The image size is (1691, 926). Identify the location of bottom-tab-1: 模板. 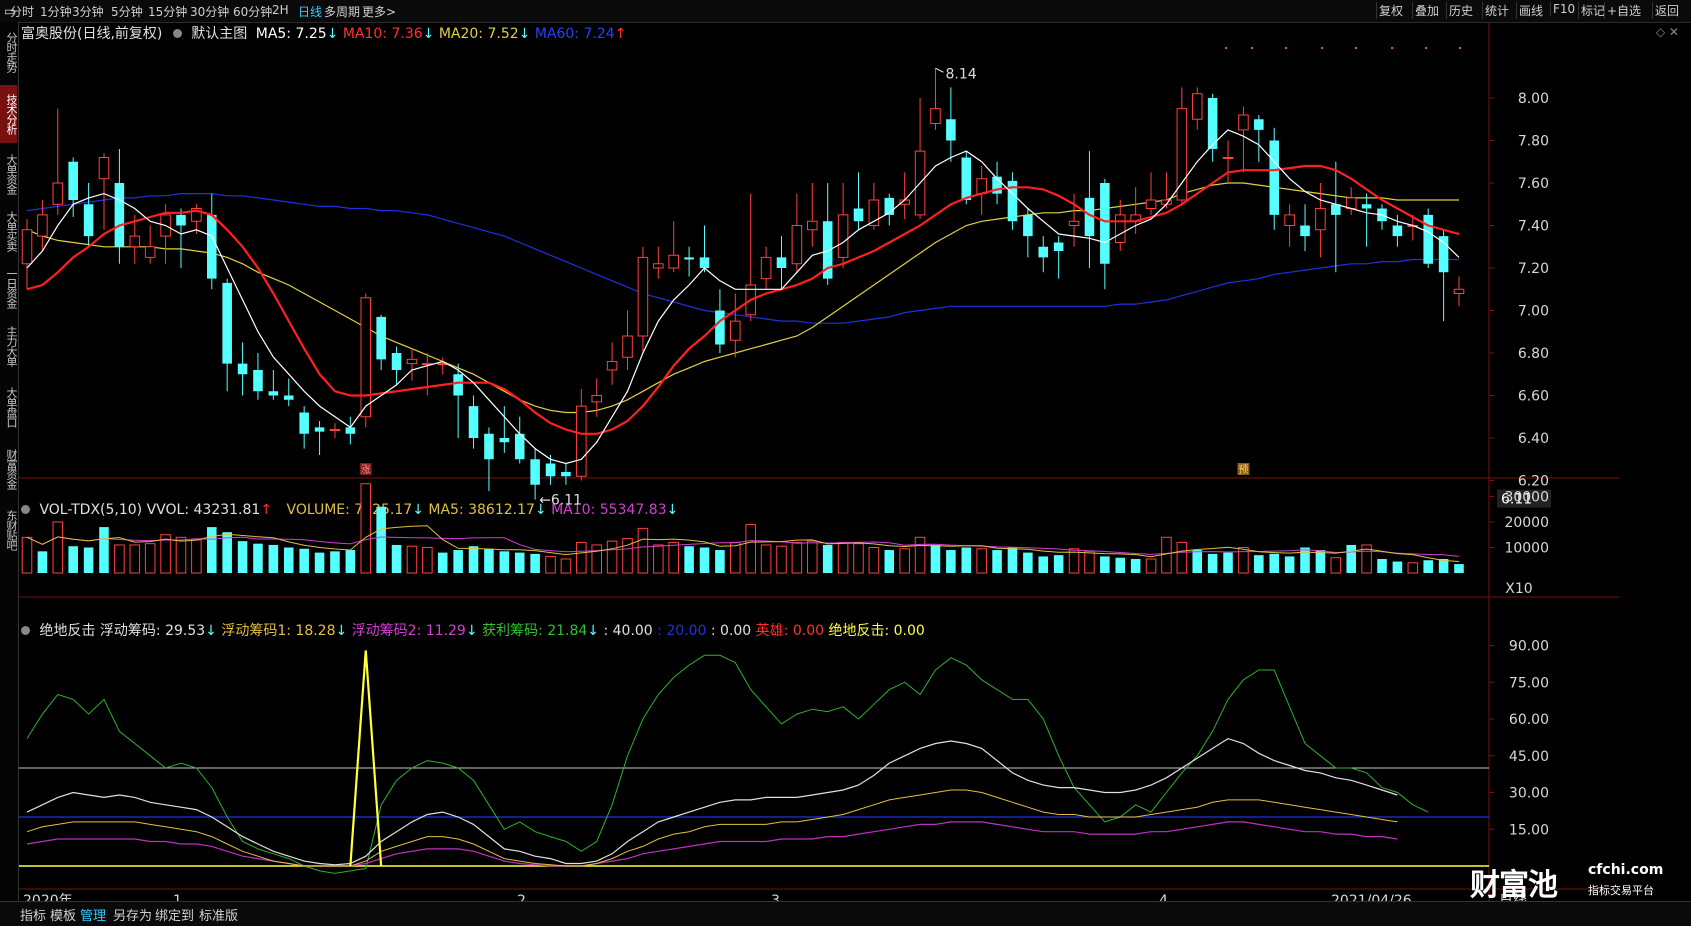
(63, 914).